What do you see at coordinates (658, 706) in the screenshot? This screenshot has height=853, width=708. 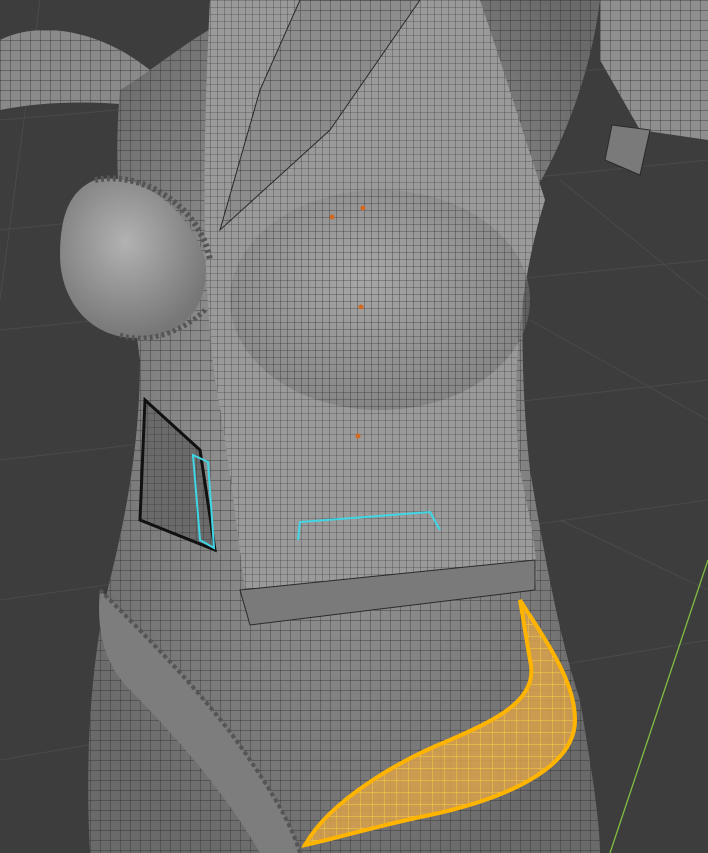 I see `y-axis-line` at bounding box center [658, 706].